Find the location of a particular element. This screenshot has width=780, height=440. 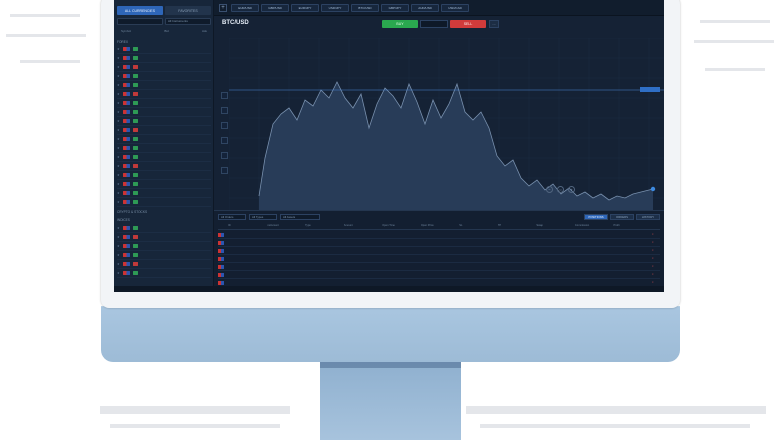

zoom-out-icon: − is located at coordinates (549, 189).